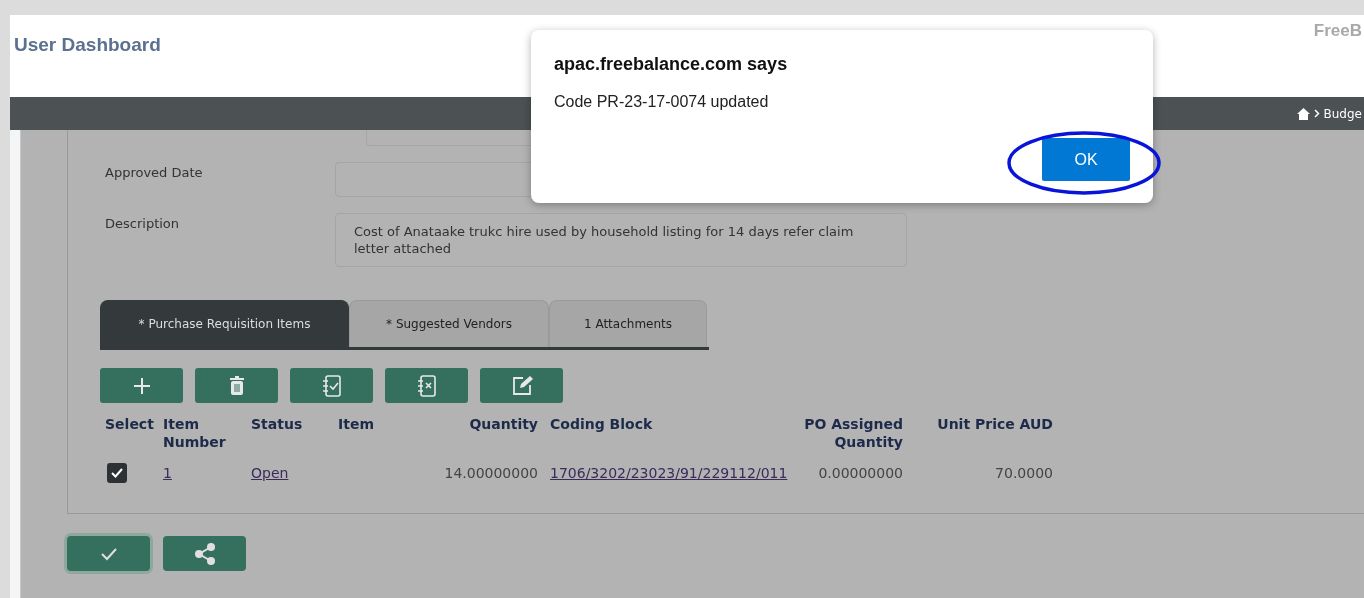  Describe the element at coordinates (1337, 31) in the screenshot. I see `brand-name: FreeB` at that location.